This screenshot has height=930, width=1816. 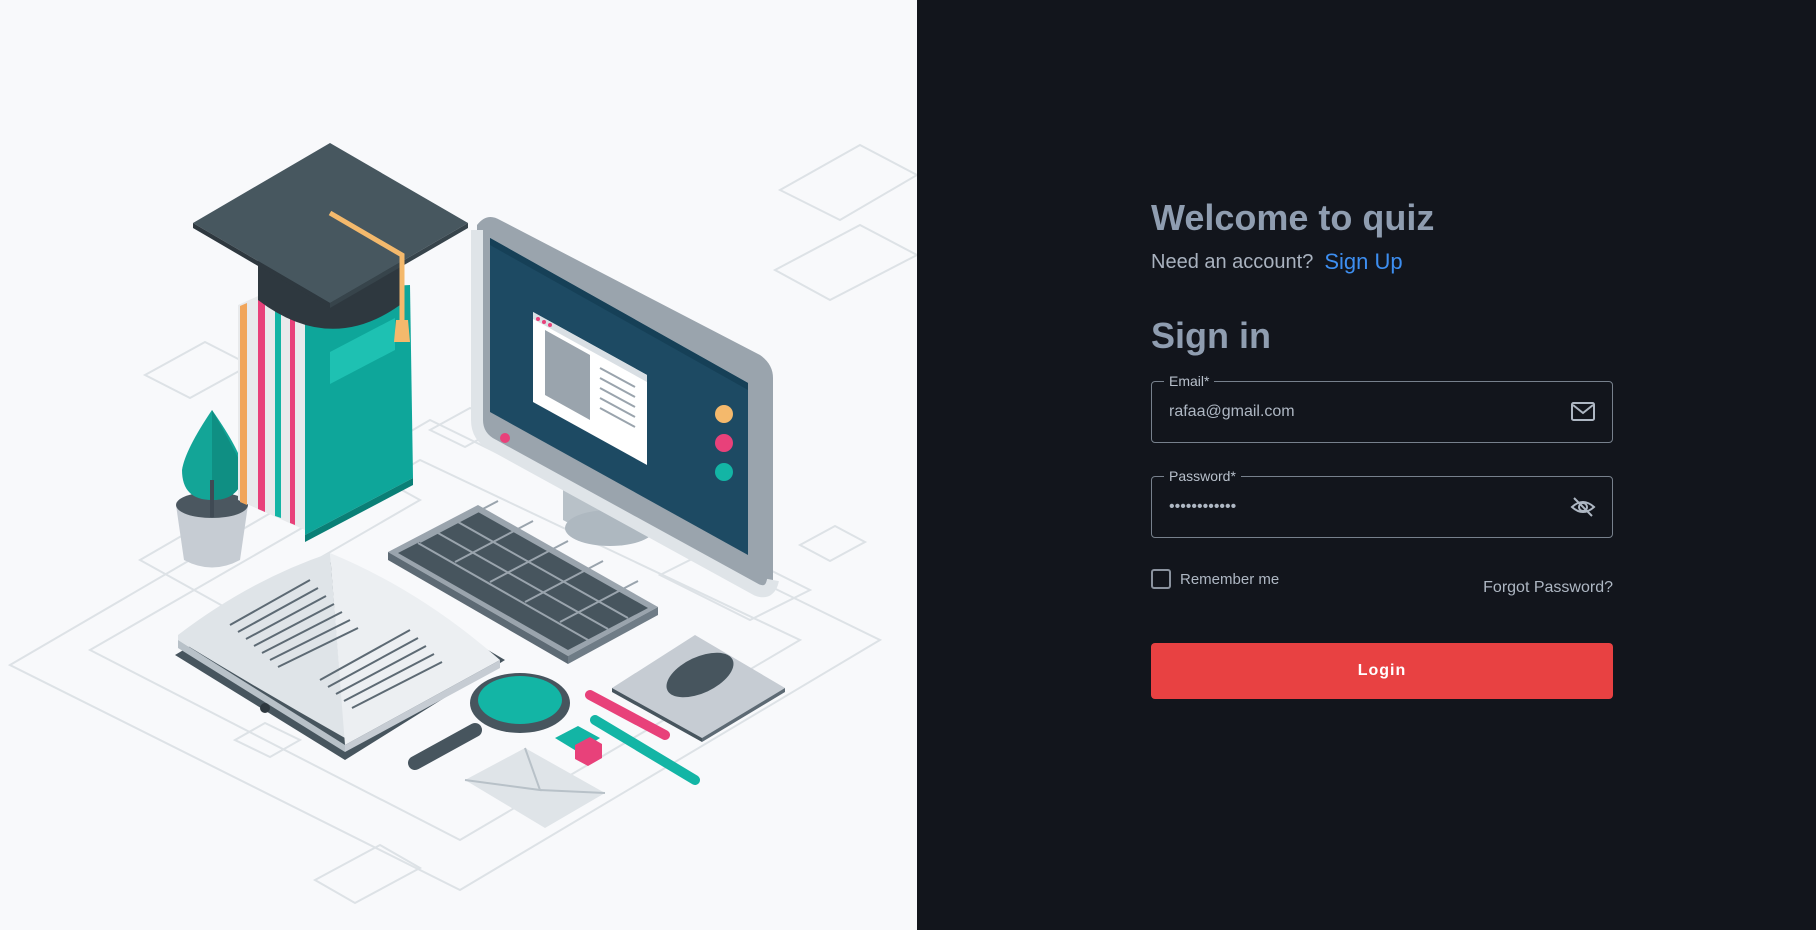 What do you see at coordinates (1382, 671) in the screenshot?
I see `login-button: Login` at bounding box center [1382, 671].